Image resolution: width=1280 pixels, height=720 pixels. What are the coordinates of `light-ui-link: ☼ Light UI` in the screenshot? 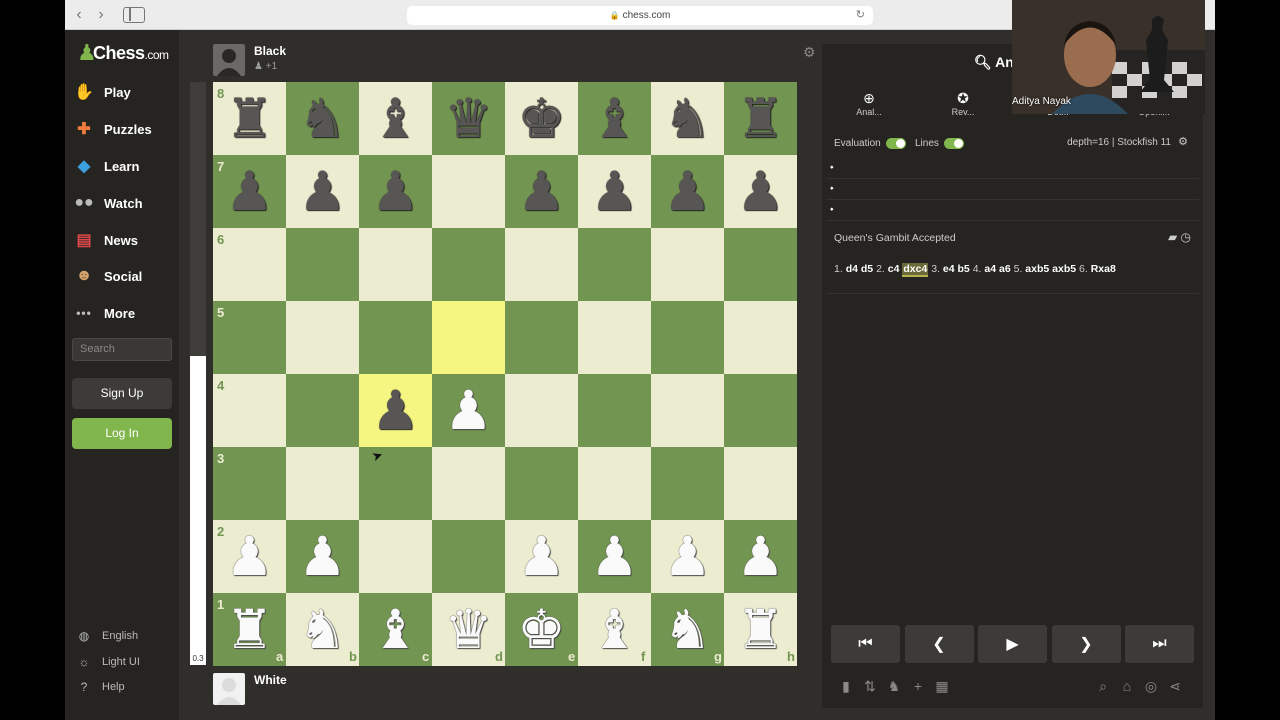 It's located at (108, 662).